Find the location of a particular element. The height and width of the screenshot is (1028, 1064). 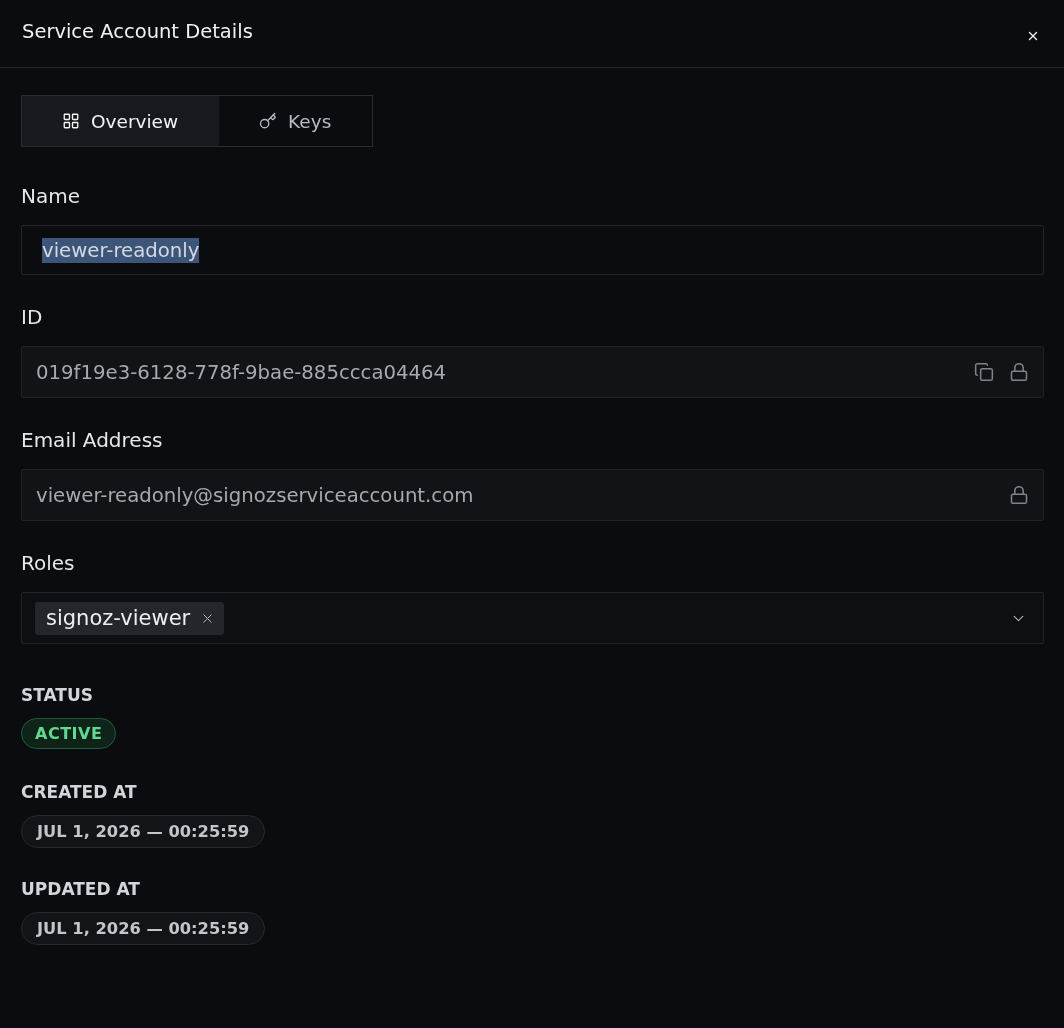

input-field: viewer-readonly is located at coordinates (532, 250).